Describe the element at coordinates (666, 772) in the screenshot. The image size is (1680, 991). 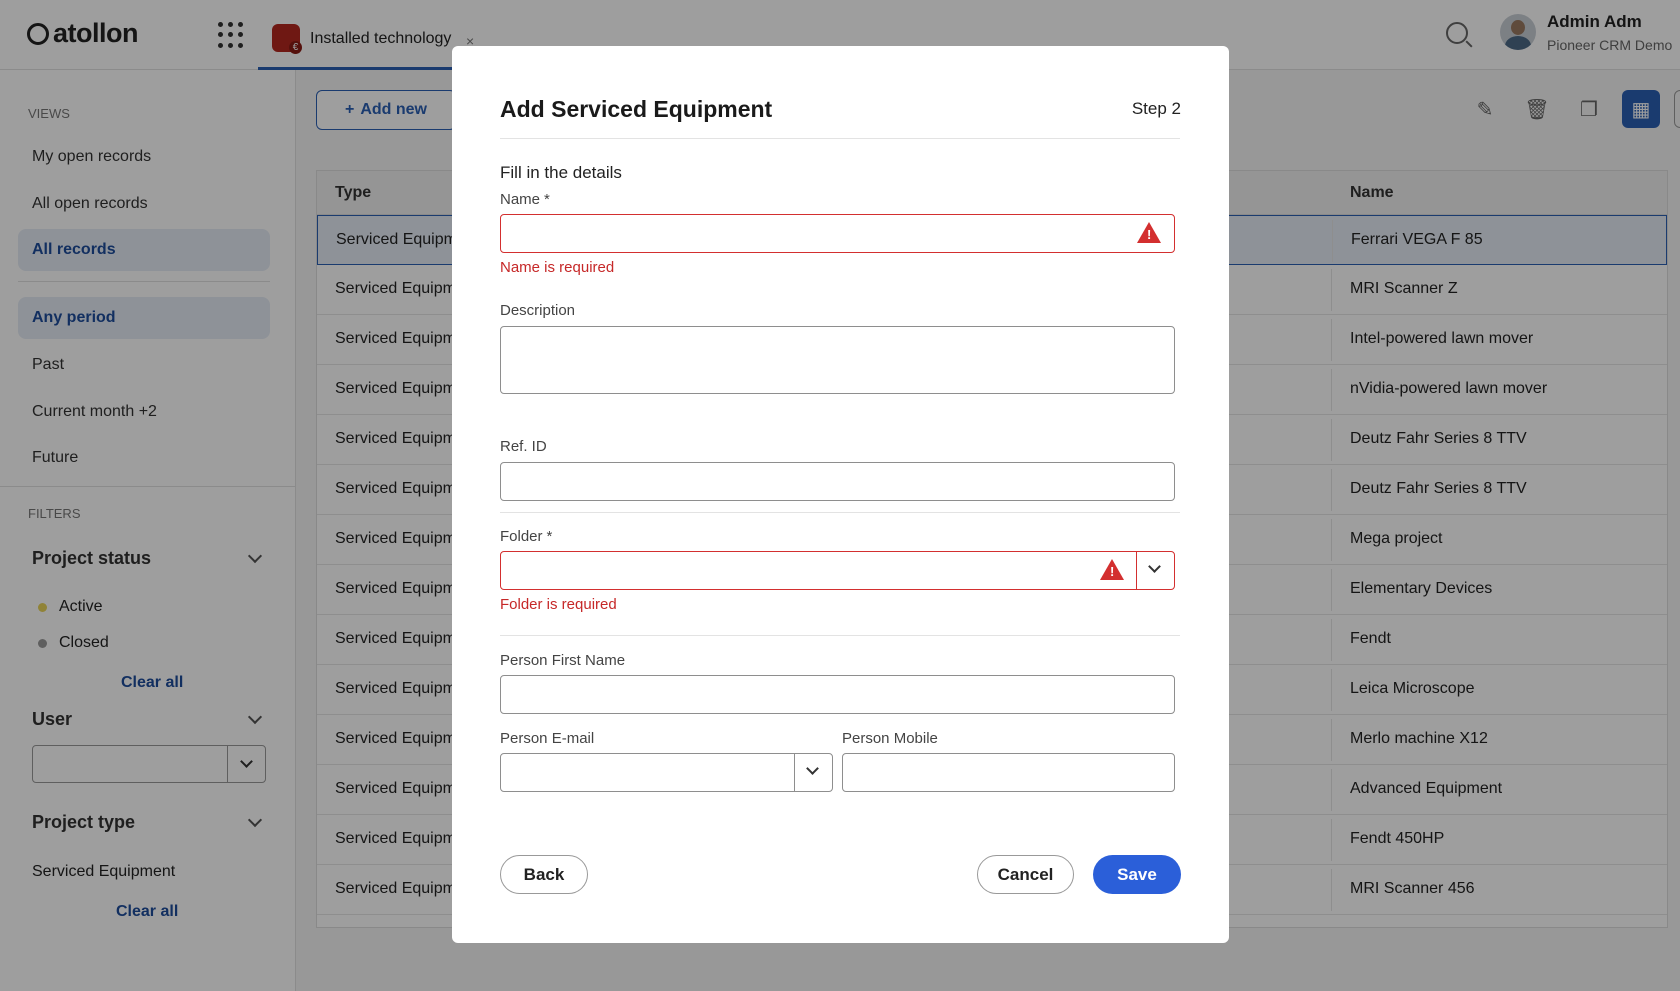
I see `email-select` at that location.